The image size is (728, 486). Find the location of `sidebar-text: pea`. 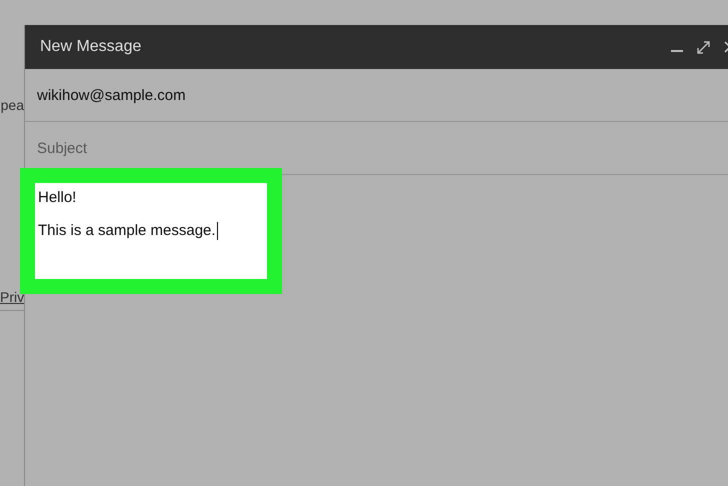

sidebar-text: pea is located at coordinates (12, 105).